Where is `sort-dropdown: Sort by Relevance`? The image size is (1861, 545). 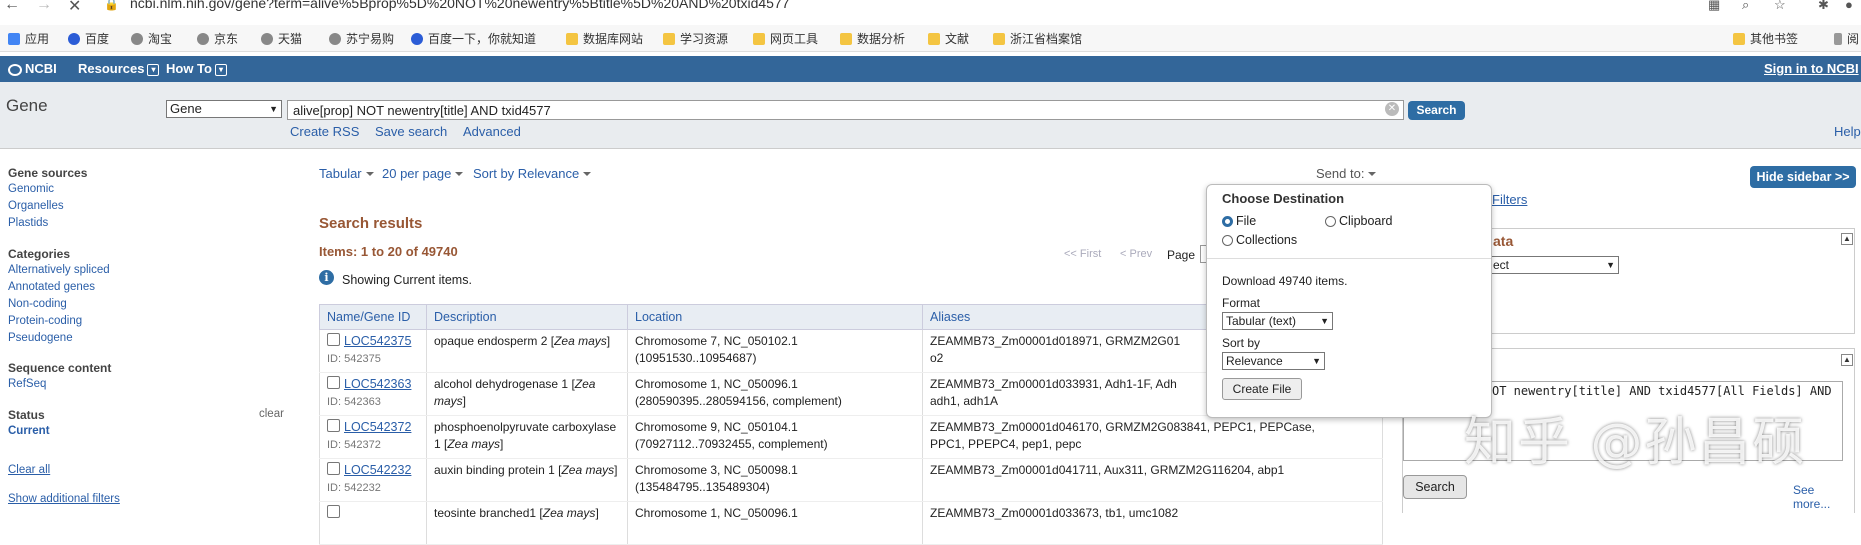
sort-dropdown: Sort by Relevance is located at coordinates (532, 173).